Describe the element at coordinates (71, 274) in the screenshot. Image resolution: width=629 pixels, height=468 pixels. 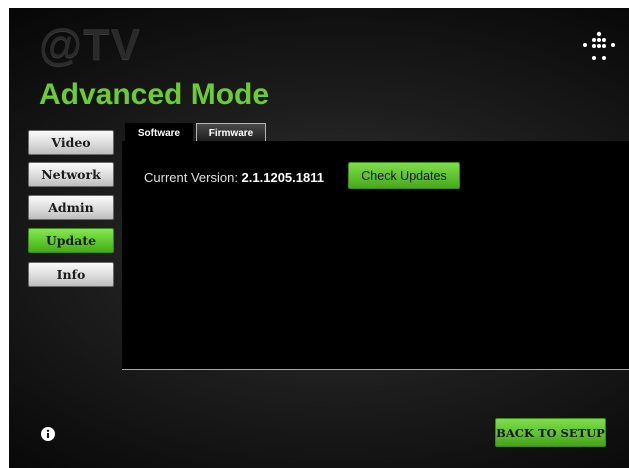
I see `sidebar-item-info: Info` at that location.